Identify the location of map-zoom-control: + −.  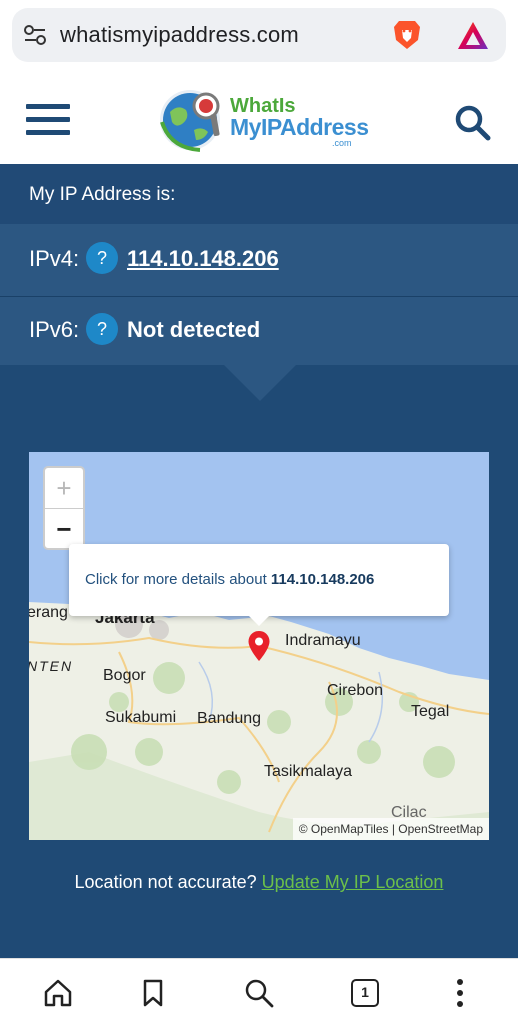
(64, 508).